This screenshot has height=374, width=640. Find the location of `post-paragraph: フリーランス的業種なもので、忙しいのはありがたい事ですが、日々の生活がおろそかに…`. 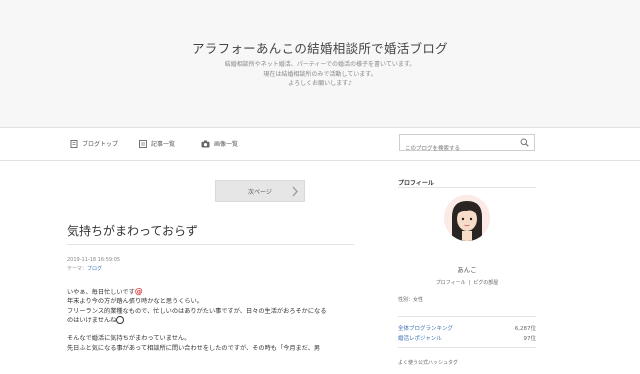

post-paragraph: フリーランス的業種なもので、忙しいのはありがたい事ですが、日々の生活がおろそかに… is located at coordinates (197, 311).